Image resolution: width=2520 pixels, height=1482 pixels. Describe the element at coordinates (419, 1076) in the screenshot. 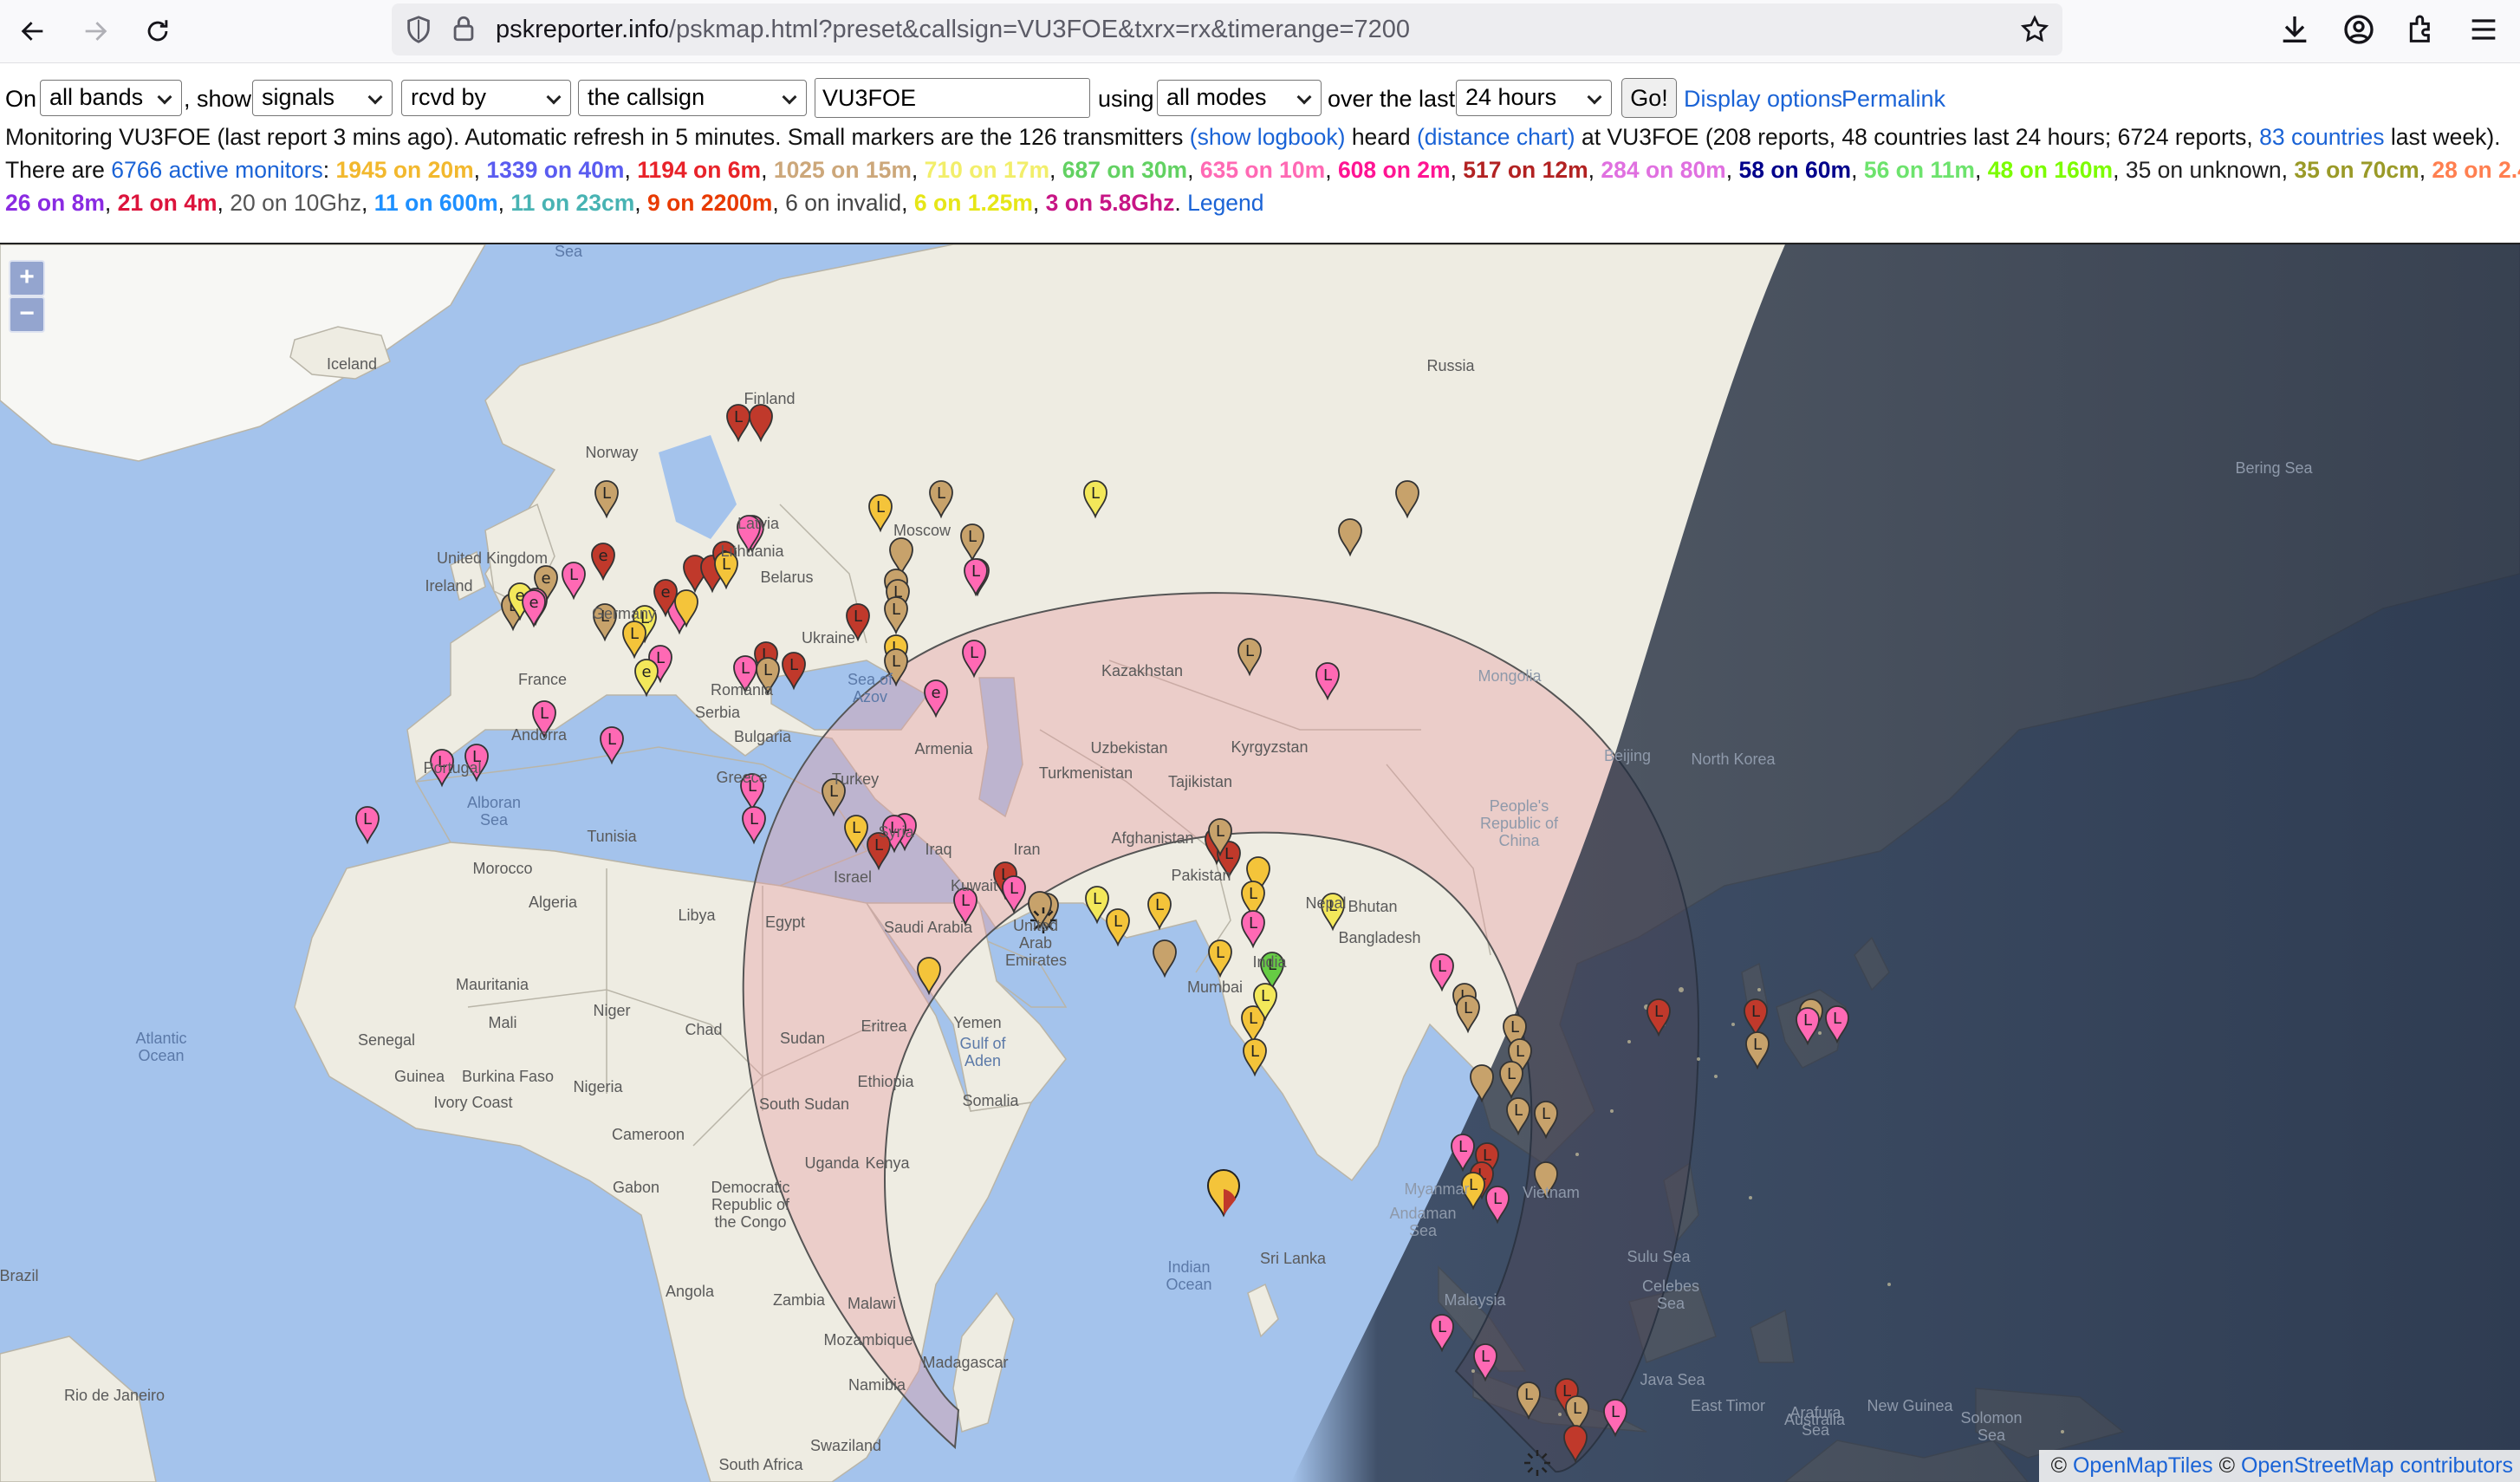

I see `map-label: Guinea` at that location.